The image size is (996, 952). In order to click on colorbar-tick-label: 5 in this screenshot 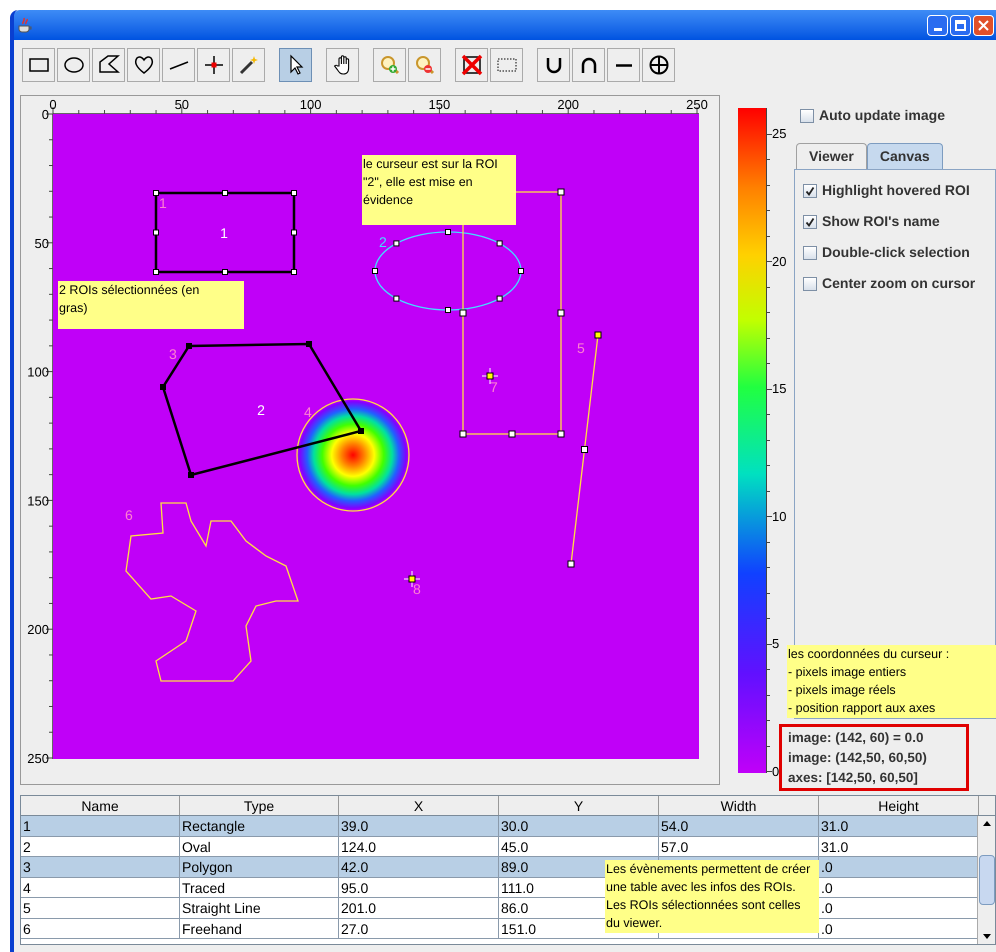, I will do `click(776, 644)`.